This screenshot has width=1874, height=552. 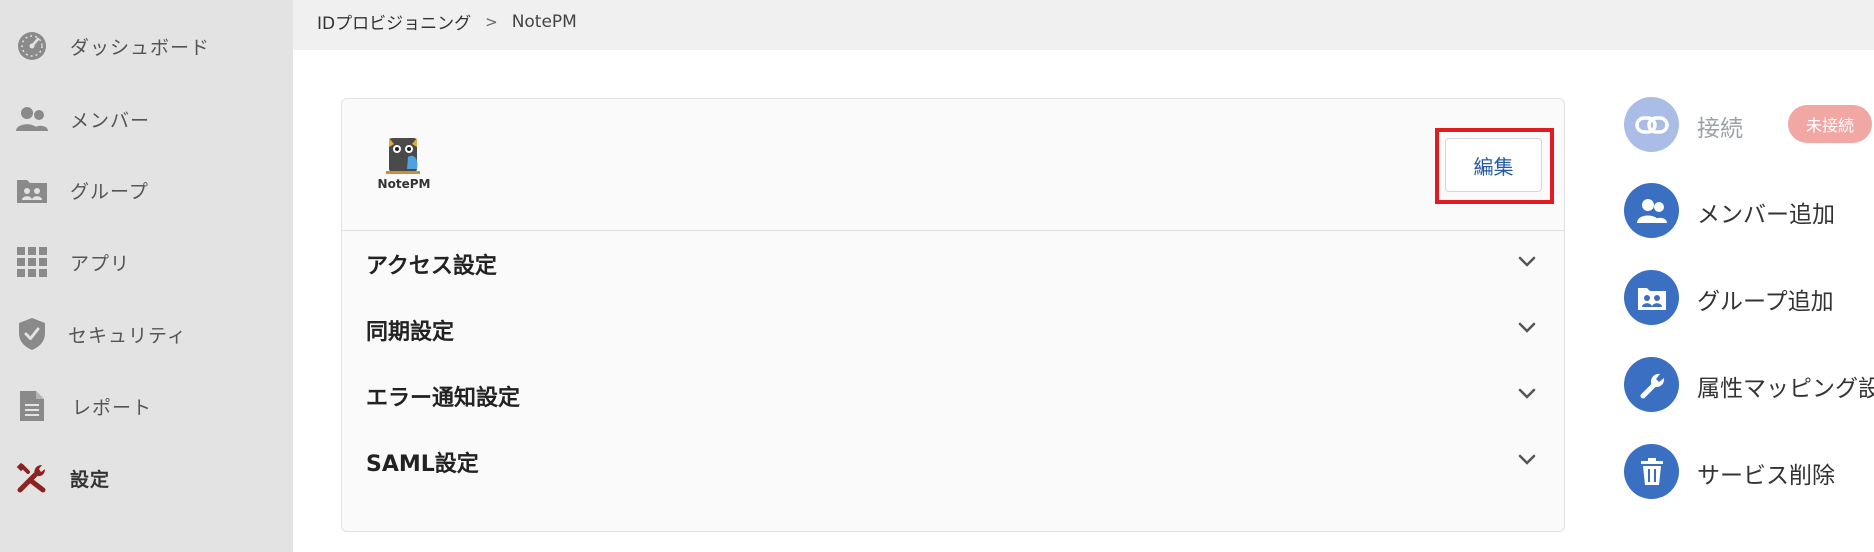 I want to click on logo-text: NotePM, so click(x=404, y=184).